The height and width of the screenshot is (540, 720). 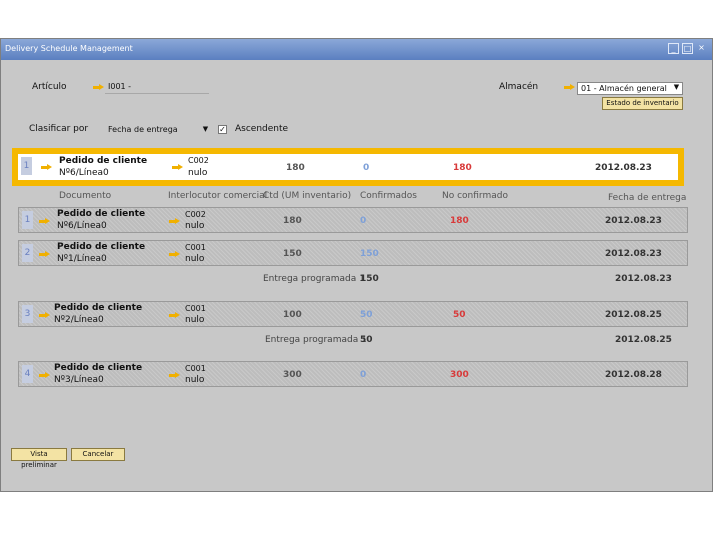 What do you see at coordinates (519, 87) in the screenshot?
I see `almacen-label: Almacén` at bounding box center [519, 87].